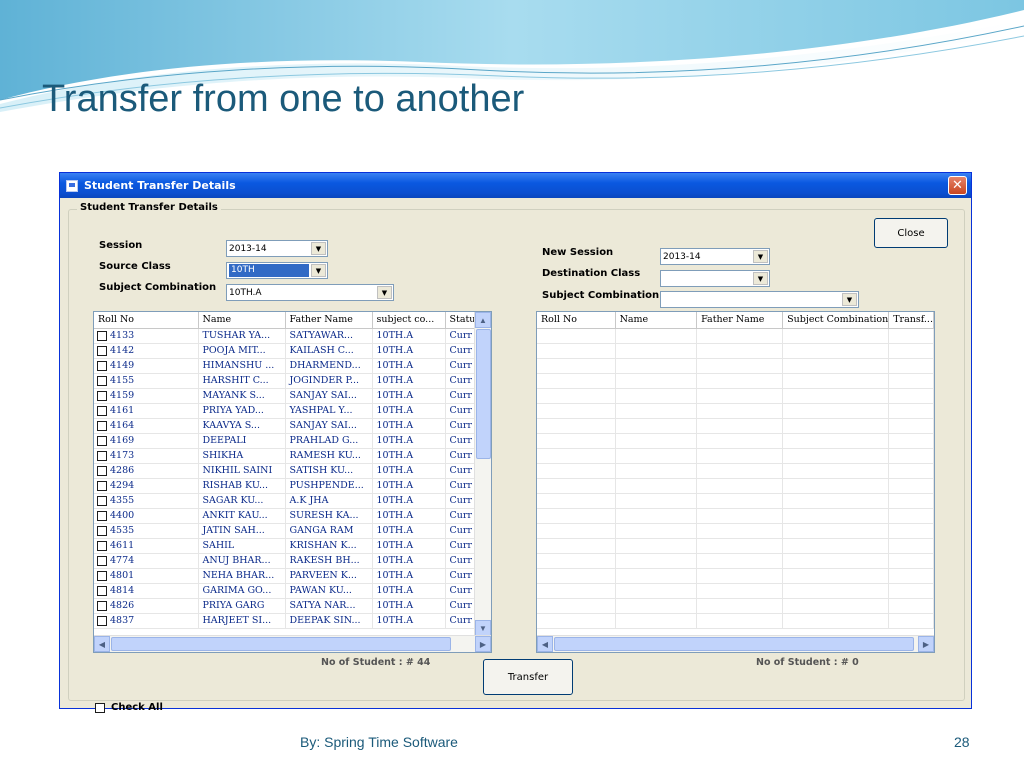 This screenshot has height=768, width=1024. Describe the element at coordinates (482, 474) in the screenshot. I see `source-vertical-scrollbar: ▲ ▼` at that location.